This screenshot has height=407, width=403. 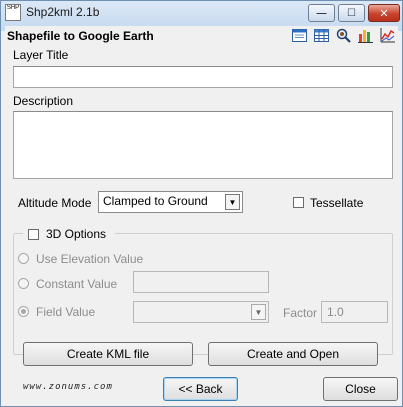 What do you see at coordinates (90, 259) in the screenshot?
I see `use-elevation-label: Use Elevation Value` at bounding box center [90, 259].